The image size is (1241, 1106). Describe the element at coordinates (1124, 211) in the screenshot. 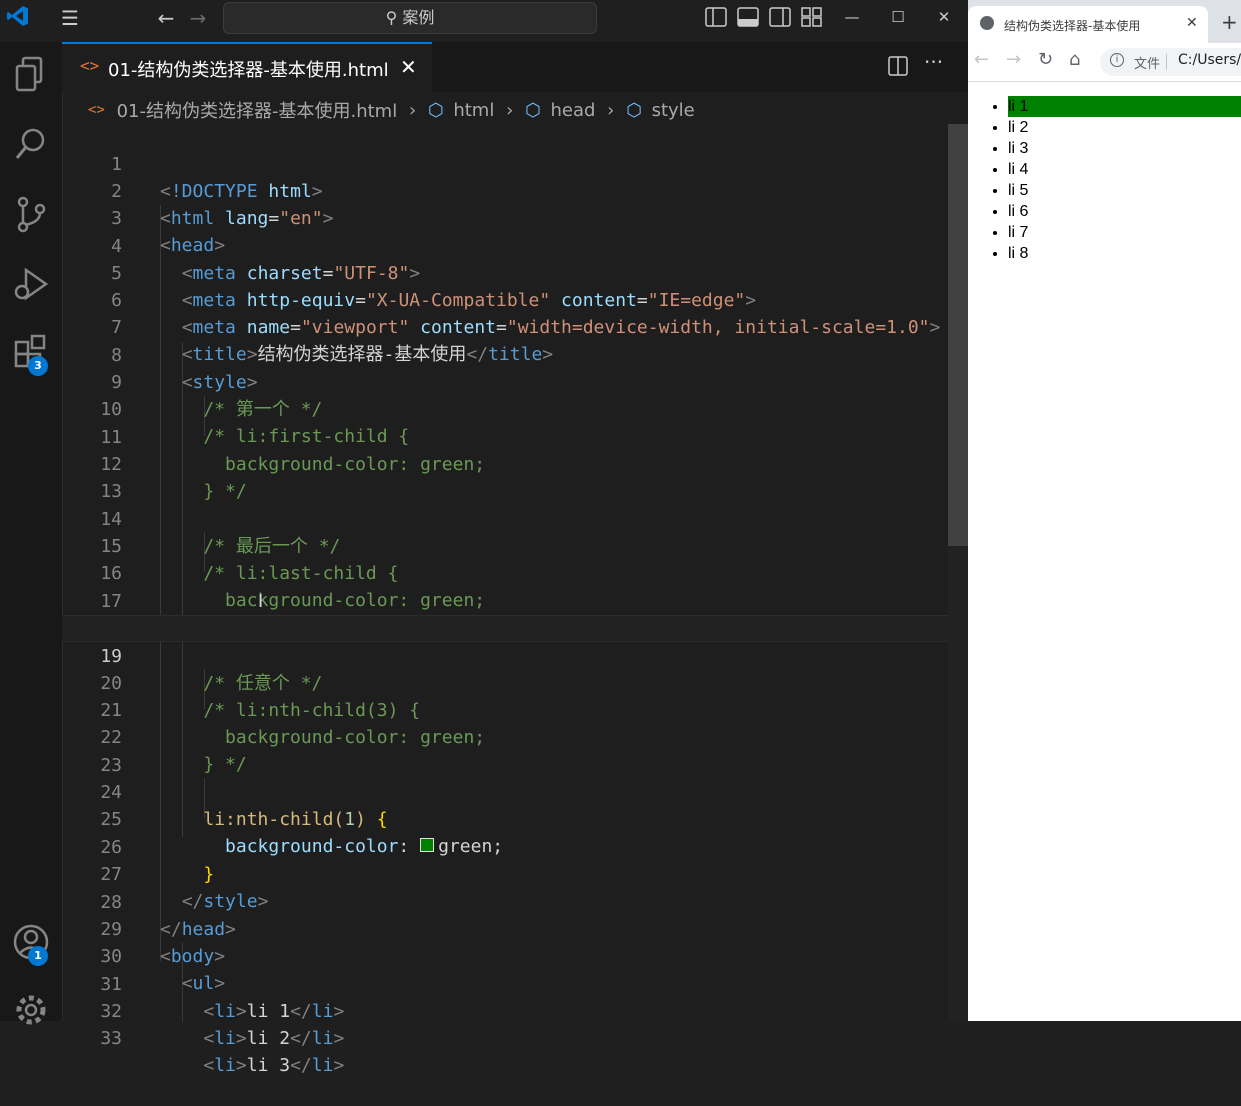

I see `list-item: li 6` at that location.